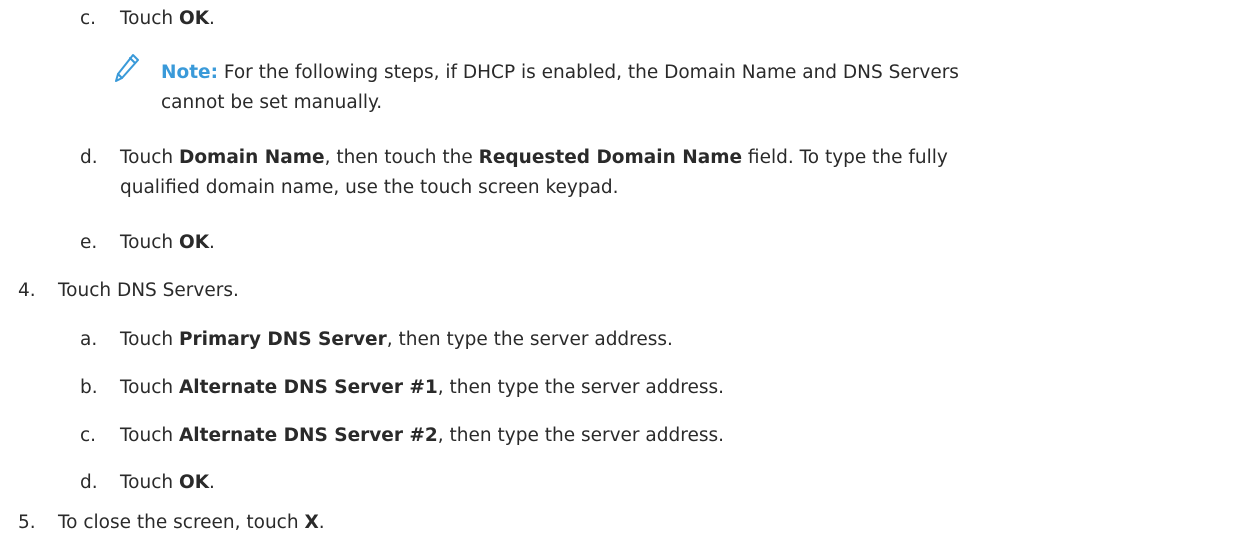  I want to click on step-number: 5., so click(27, 522).